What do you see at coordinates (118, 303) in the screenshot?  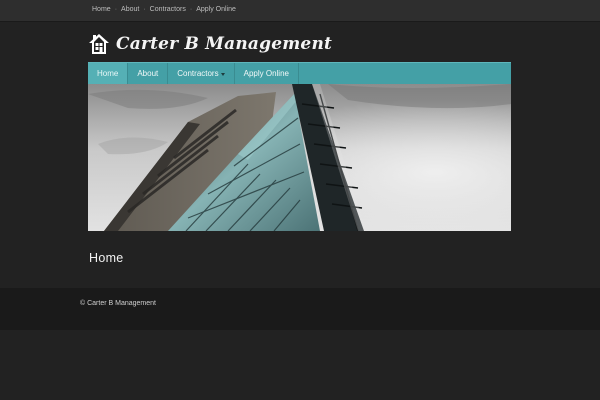 I see `copyright-text: © Carter B Management` at bounding box center [118, 303].